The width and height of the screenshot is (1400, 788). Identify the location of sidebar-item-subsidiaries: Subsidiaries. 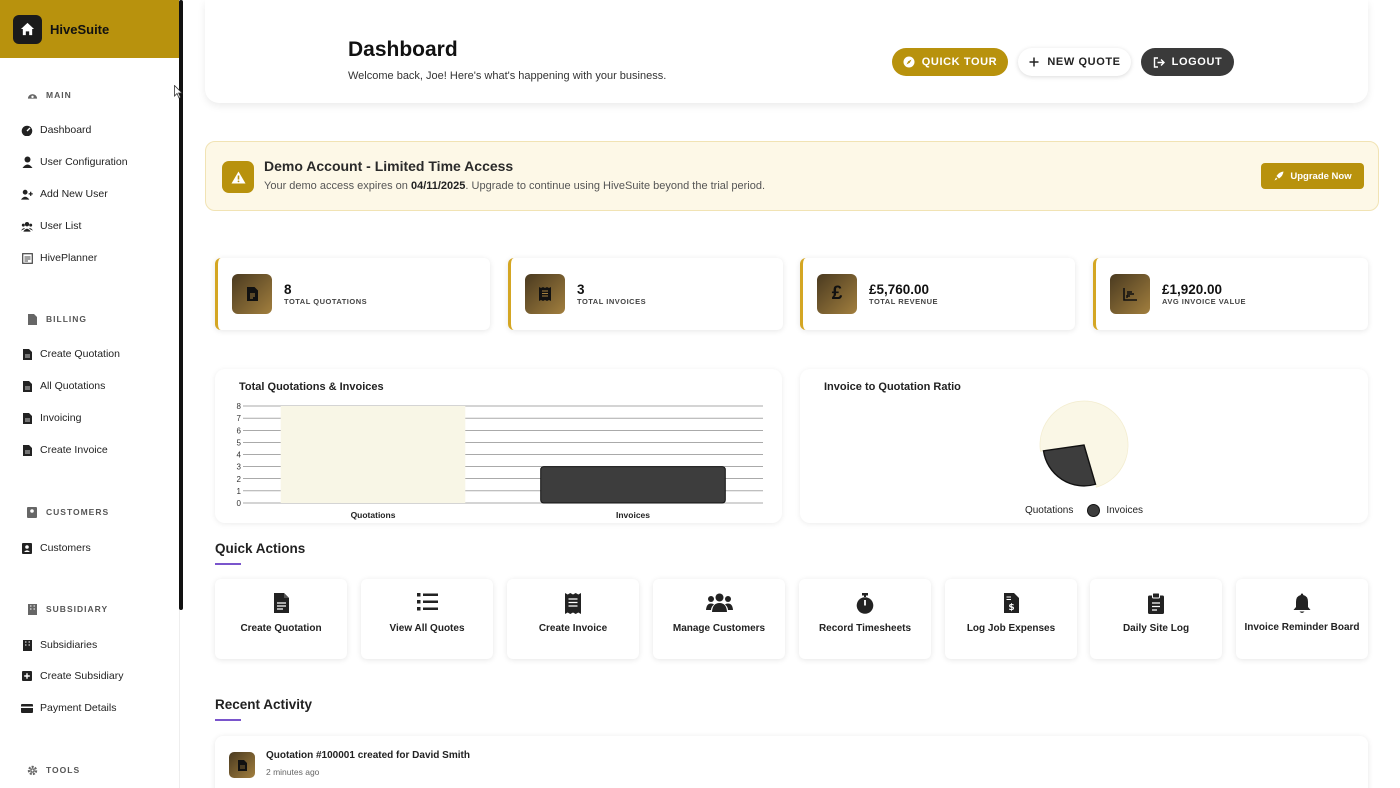
(59, 645).